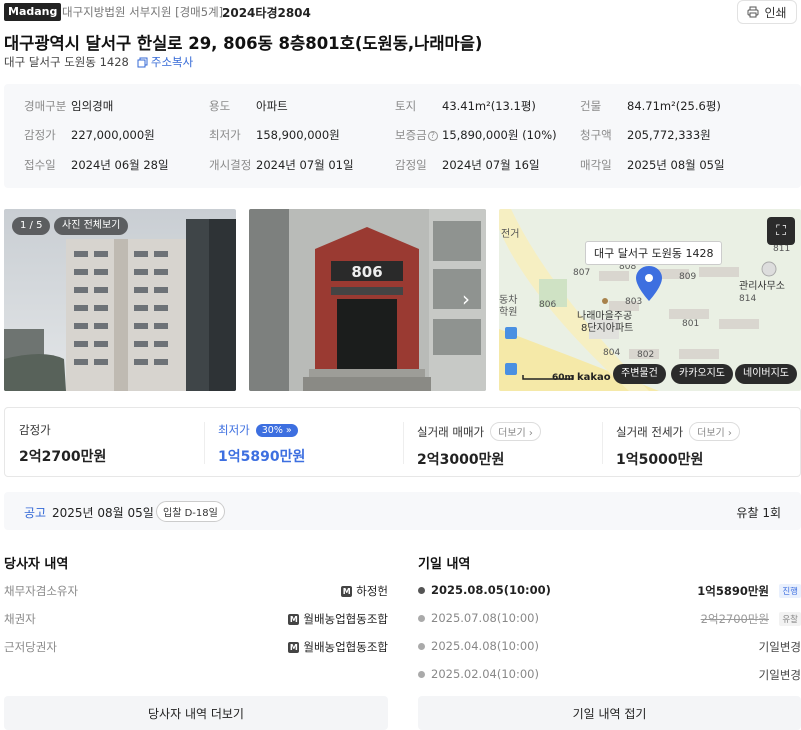  Describe the element at coordinates (491, 590) in the screenshot. I see `history-date: 2025.08.05(10:00)` at that location.